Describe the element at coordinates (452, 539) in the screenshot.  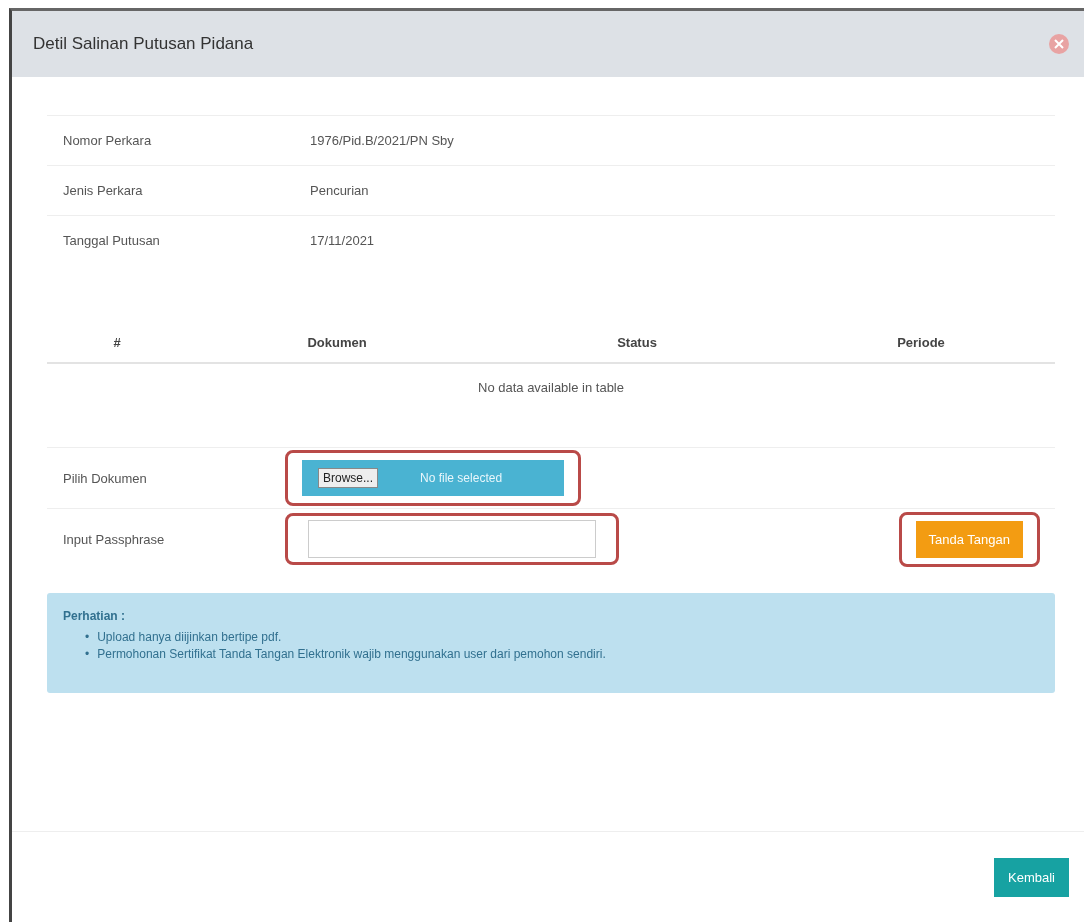
I see `passphrase-field` at that location.